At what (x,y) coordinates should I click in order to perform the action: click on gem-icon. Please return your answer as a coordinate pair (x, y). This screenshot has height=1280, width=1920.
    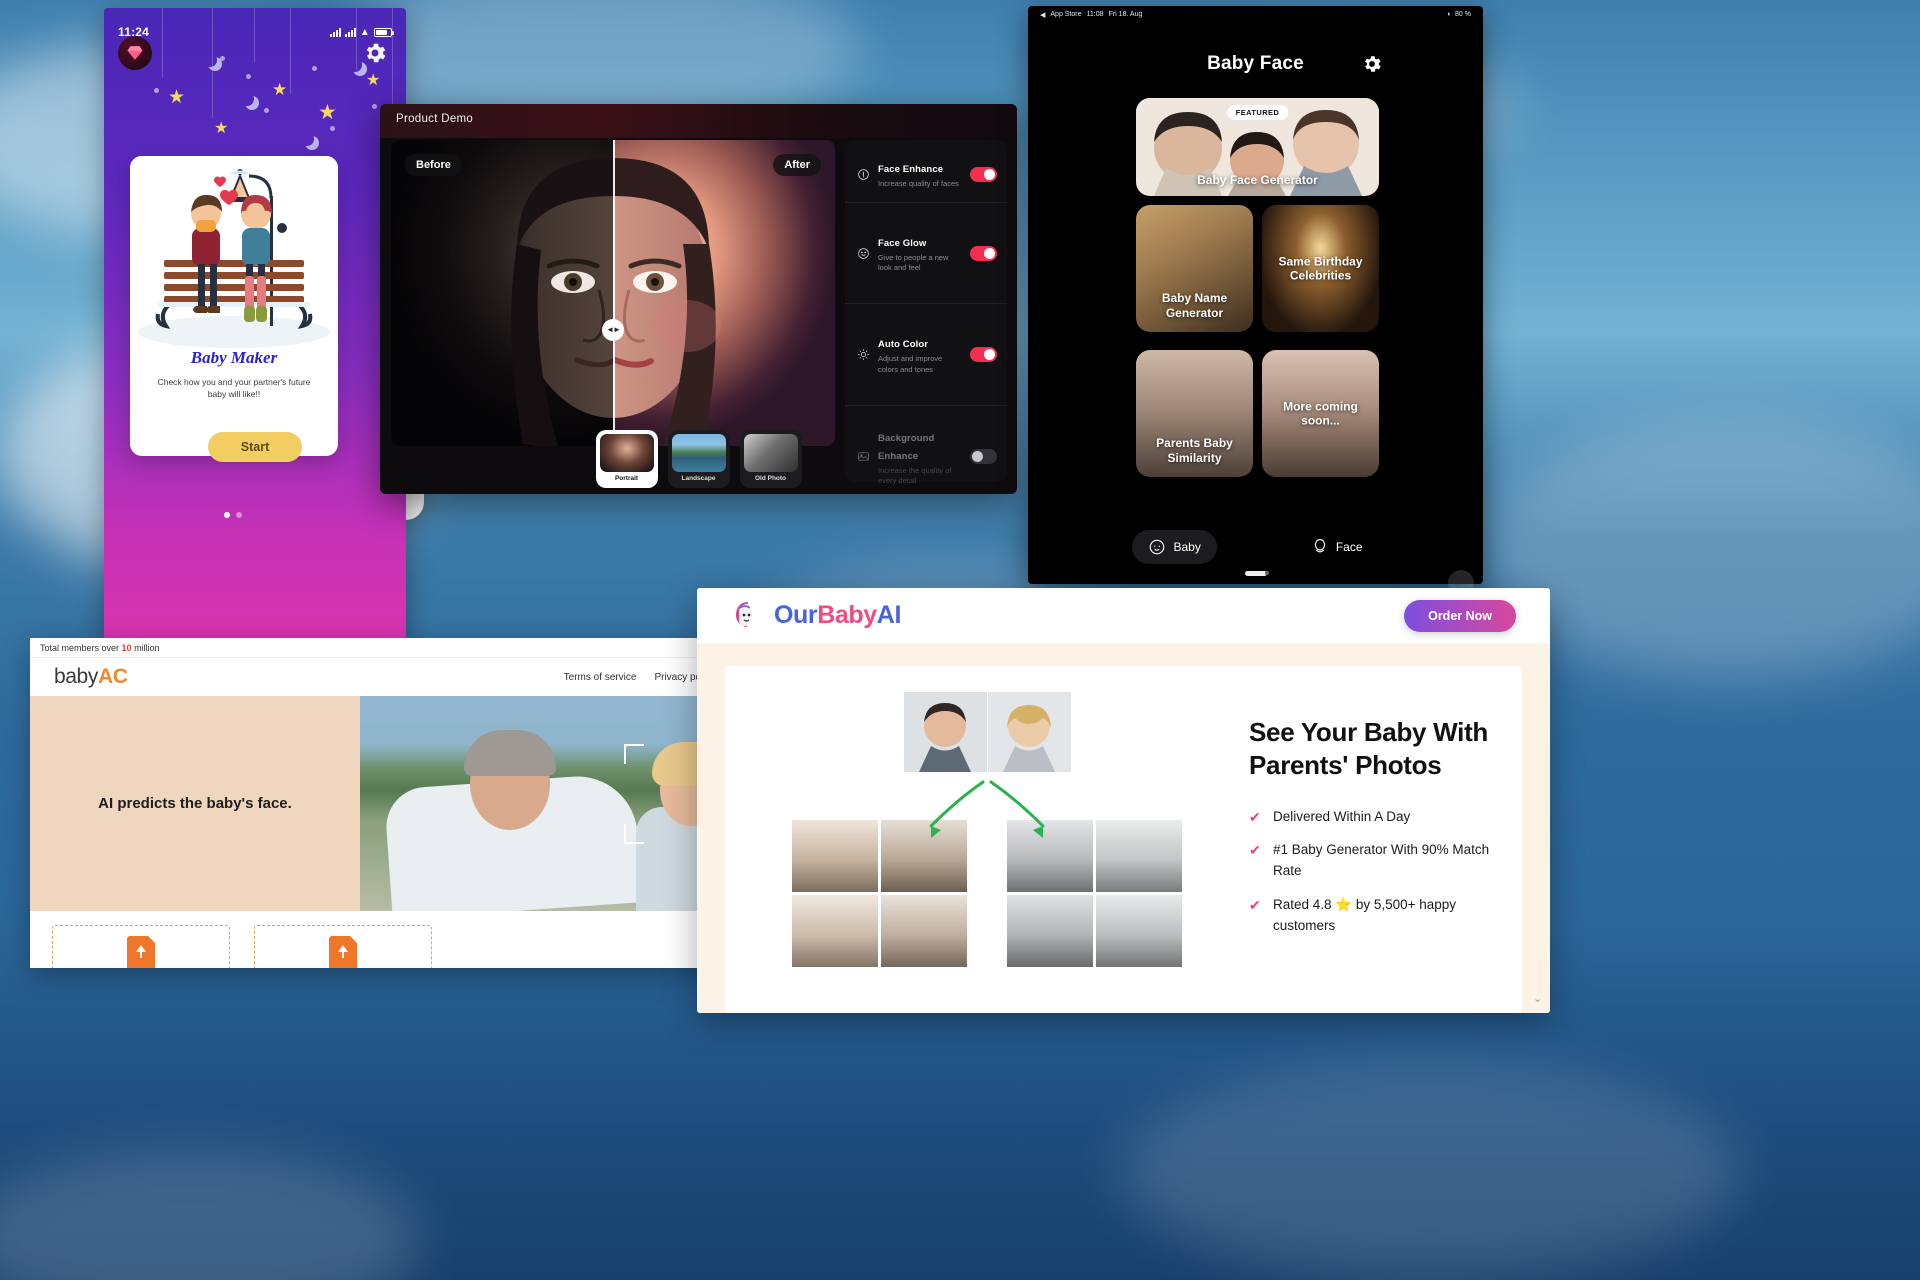
    Looking at the image, I should click on (135, 53).